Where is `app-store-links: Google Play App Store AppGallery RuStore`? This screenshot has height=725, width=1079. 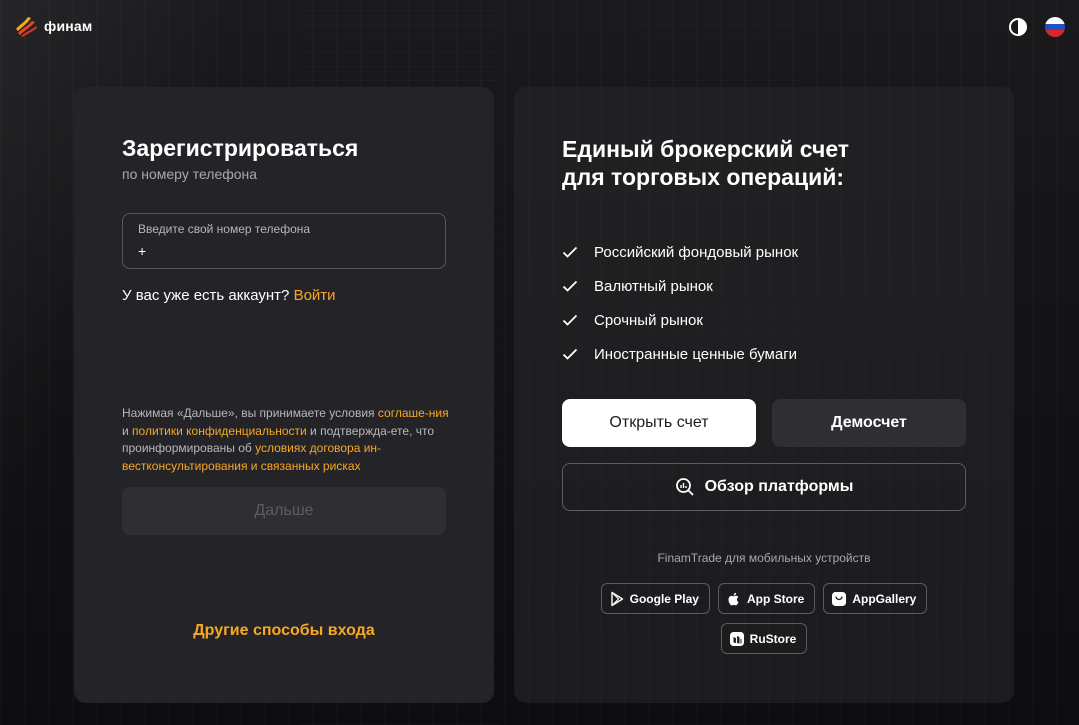 app-store-links: Google Play App Store AppGallery RuStore is located at coordinates (764, 618).